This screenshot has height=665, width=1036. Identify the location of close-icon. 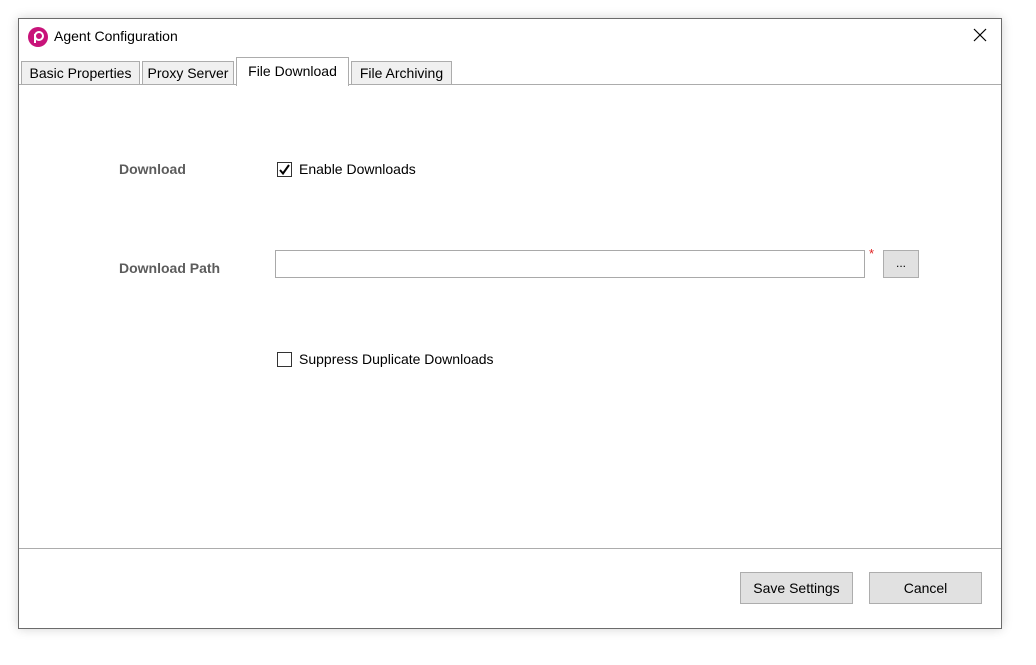
(980, 37).